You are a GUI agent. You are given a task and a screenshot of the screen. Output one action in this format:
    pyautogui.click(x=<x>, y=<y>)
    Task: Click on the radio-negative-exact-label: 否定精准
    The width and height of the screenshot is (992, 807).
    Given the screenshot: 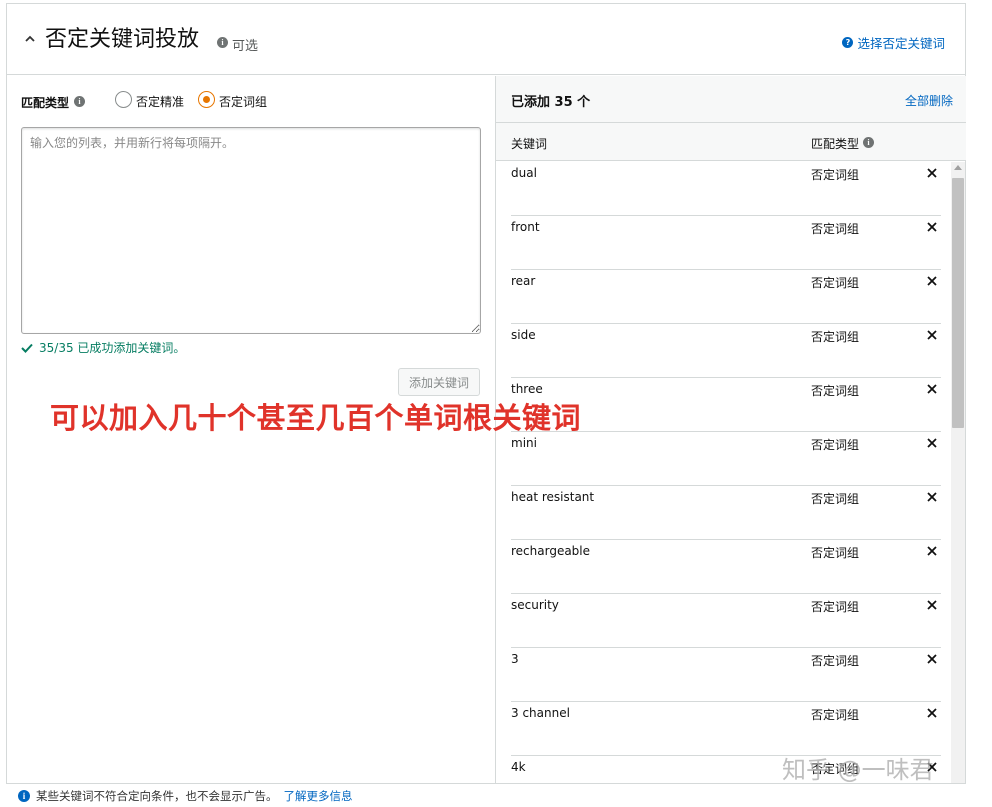 What is the action you would take?
    pyautogui.click(x=160, y=101)
    